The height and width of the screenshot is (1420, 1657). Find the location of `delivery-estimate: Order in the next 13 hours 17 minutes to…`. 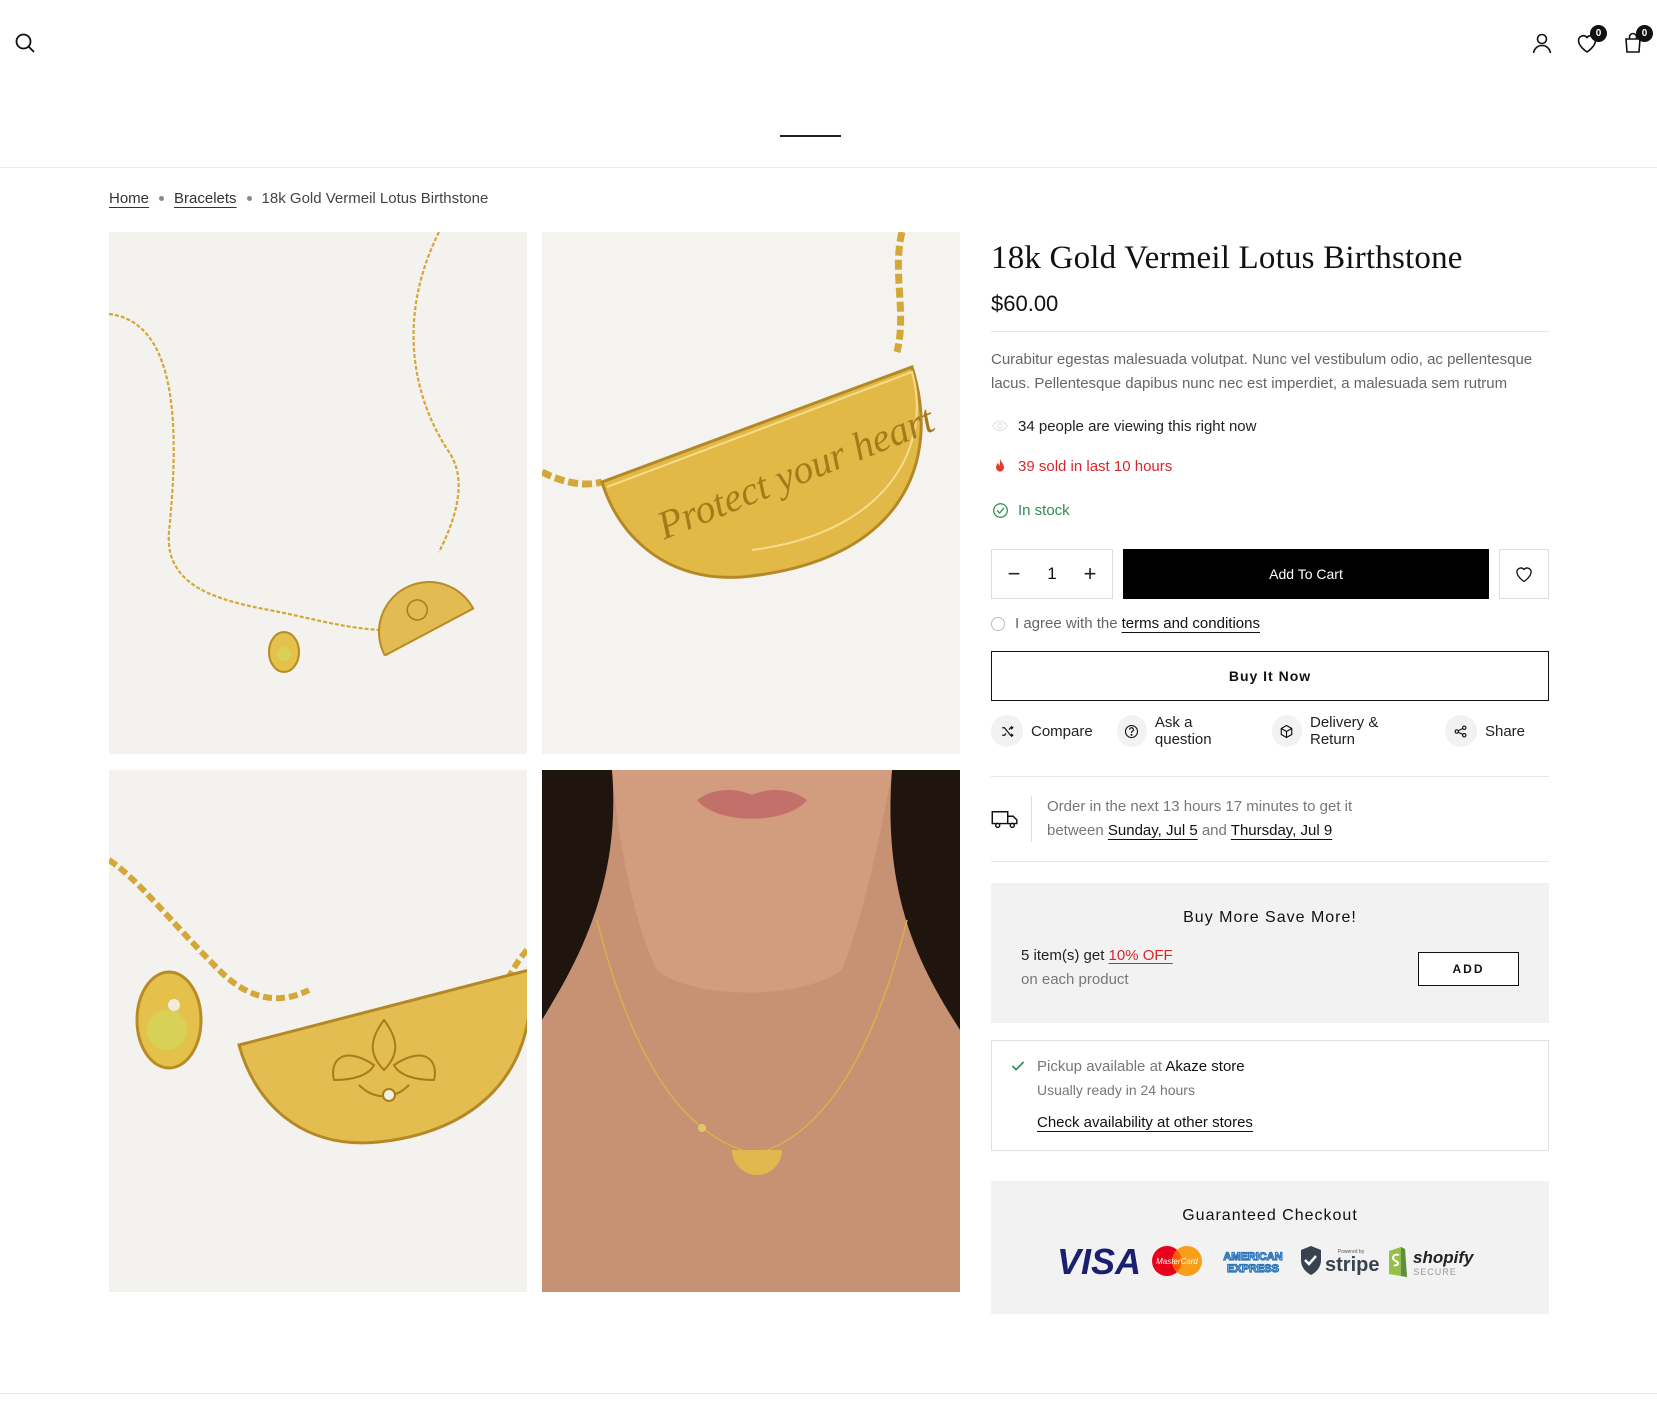

delivery-estimate: Order in the next 13 hours 17 minutes to… is located at coordinates (1270, 819).